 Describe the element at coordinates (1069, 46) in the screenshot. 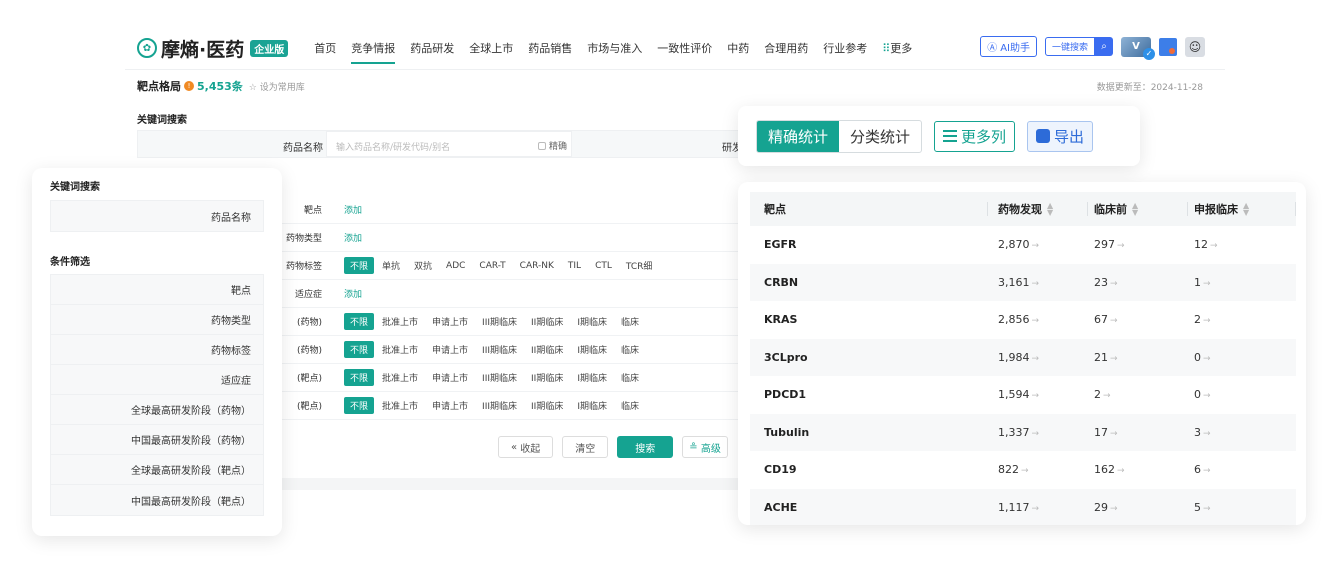

I see `quick-search-label: 一键搜索` at that location.